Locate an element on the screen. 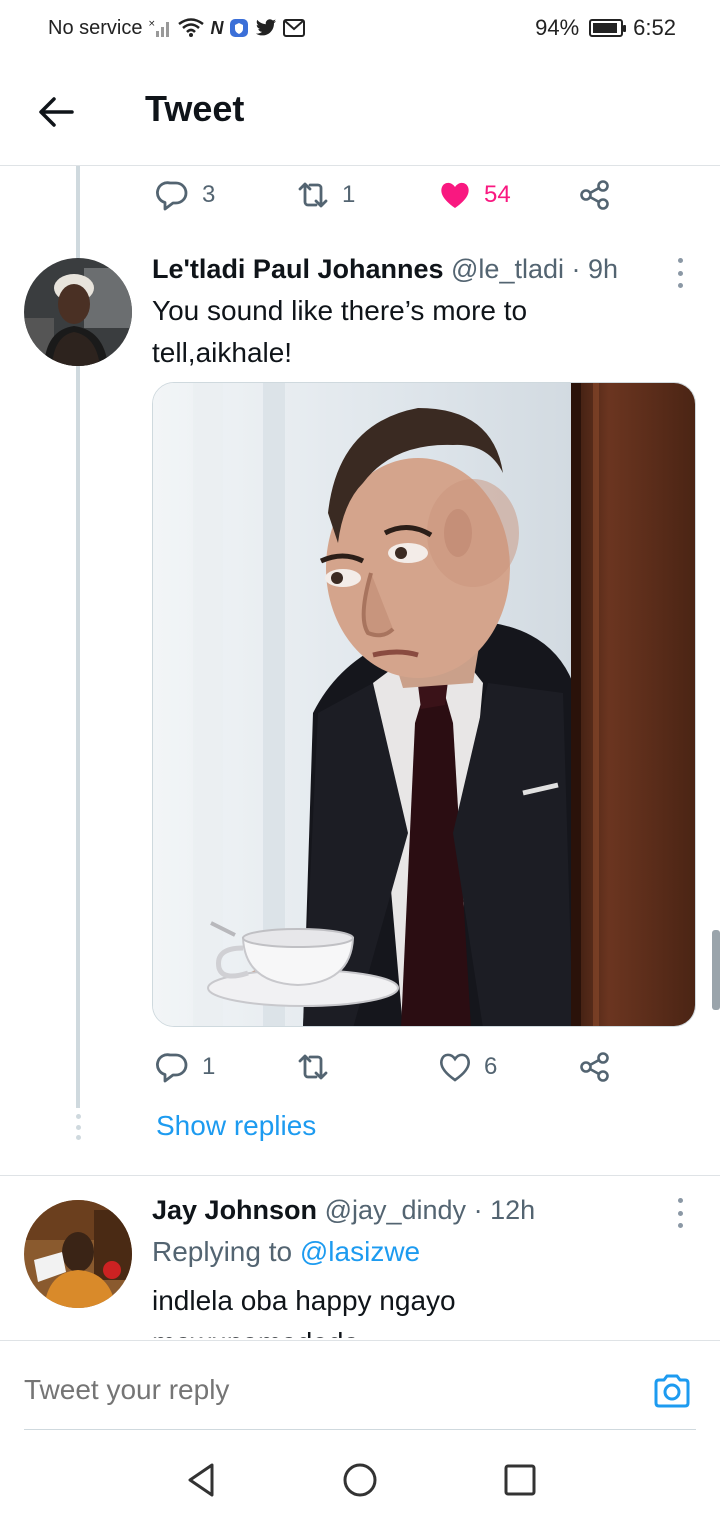  nav-home-icon is located at coordinates (360, 1480).